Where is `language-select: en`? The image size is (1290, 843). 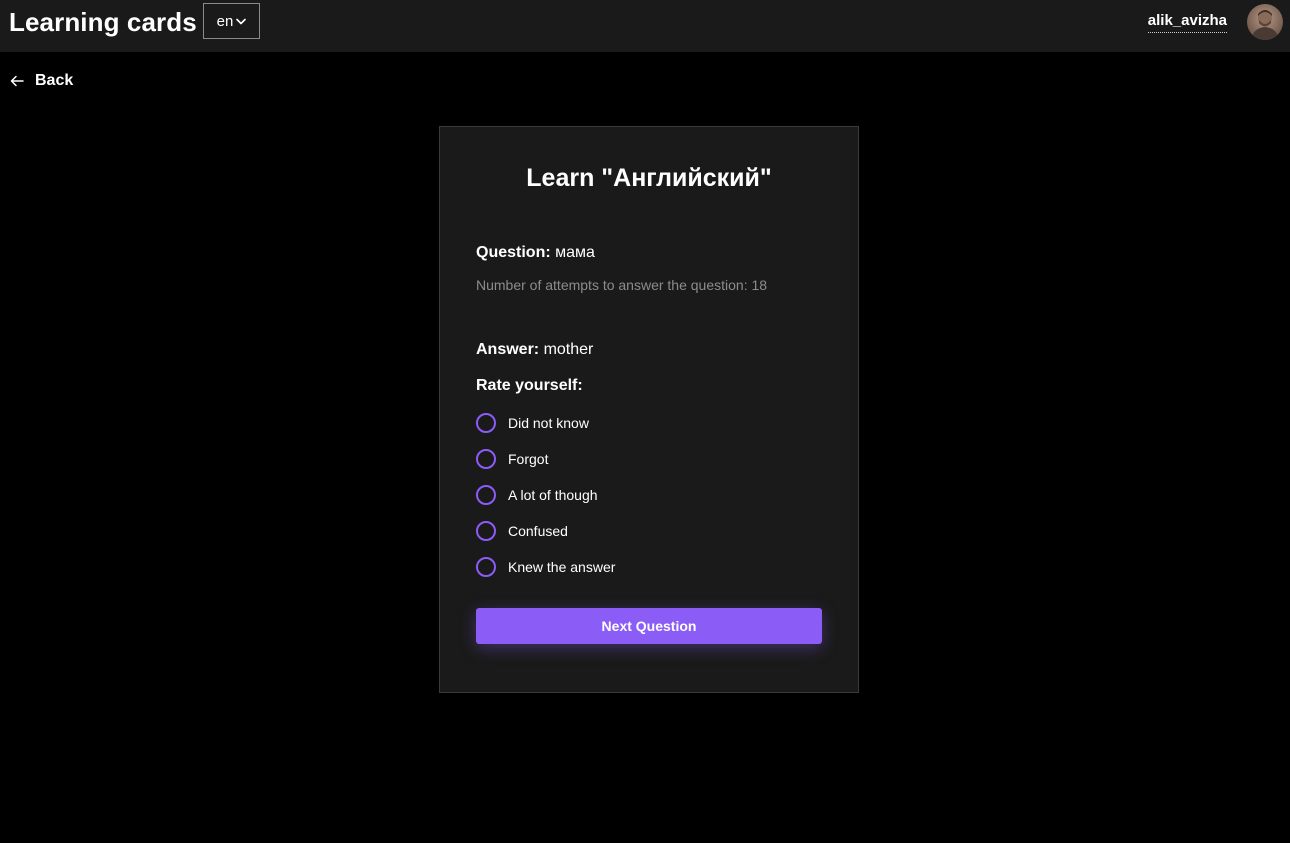
language-select: en is located at coordinates (231, 21).